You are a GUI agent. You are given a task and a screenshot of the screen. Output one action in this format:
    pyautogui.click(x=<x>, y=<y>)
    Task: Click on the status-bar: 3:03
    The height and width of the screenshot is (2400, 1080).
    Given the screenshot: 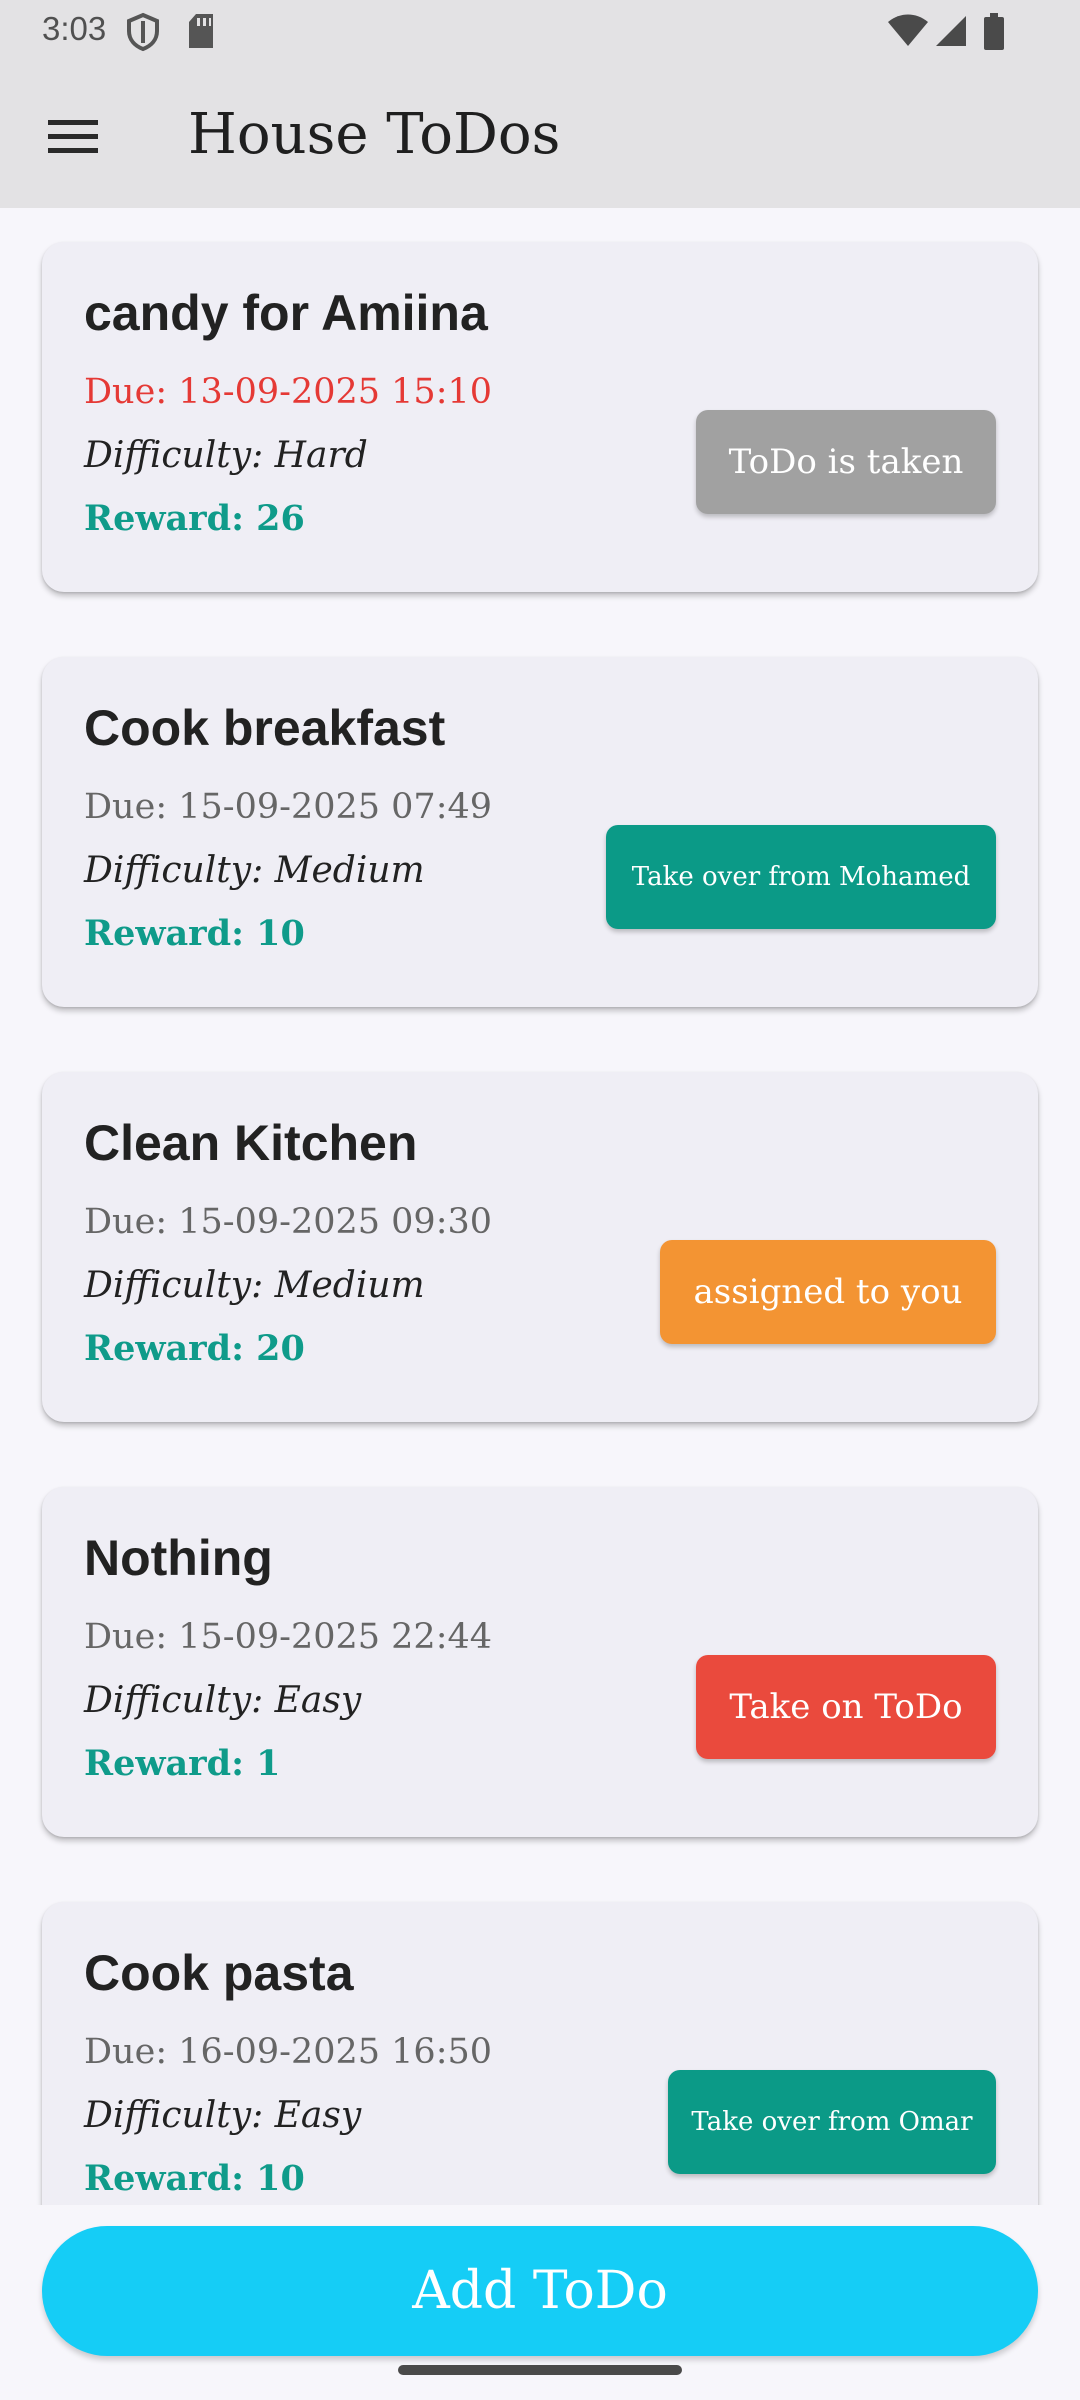 What is the action you would take?
    pyautogui.click(x=540, y=33)
    